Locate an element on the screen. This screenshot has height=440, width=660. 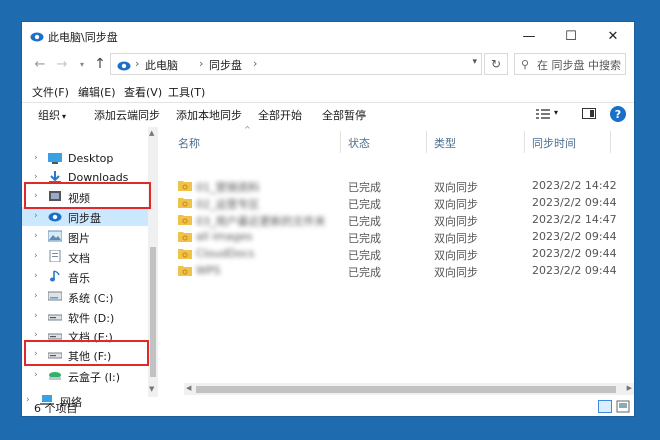
organize-button: 组织 ▾ is located at coordinates (52, 115).